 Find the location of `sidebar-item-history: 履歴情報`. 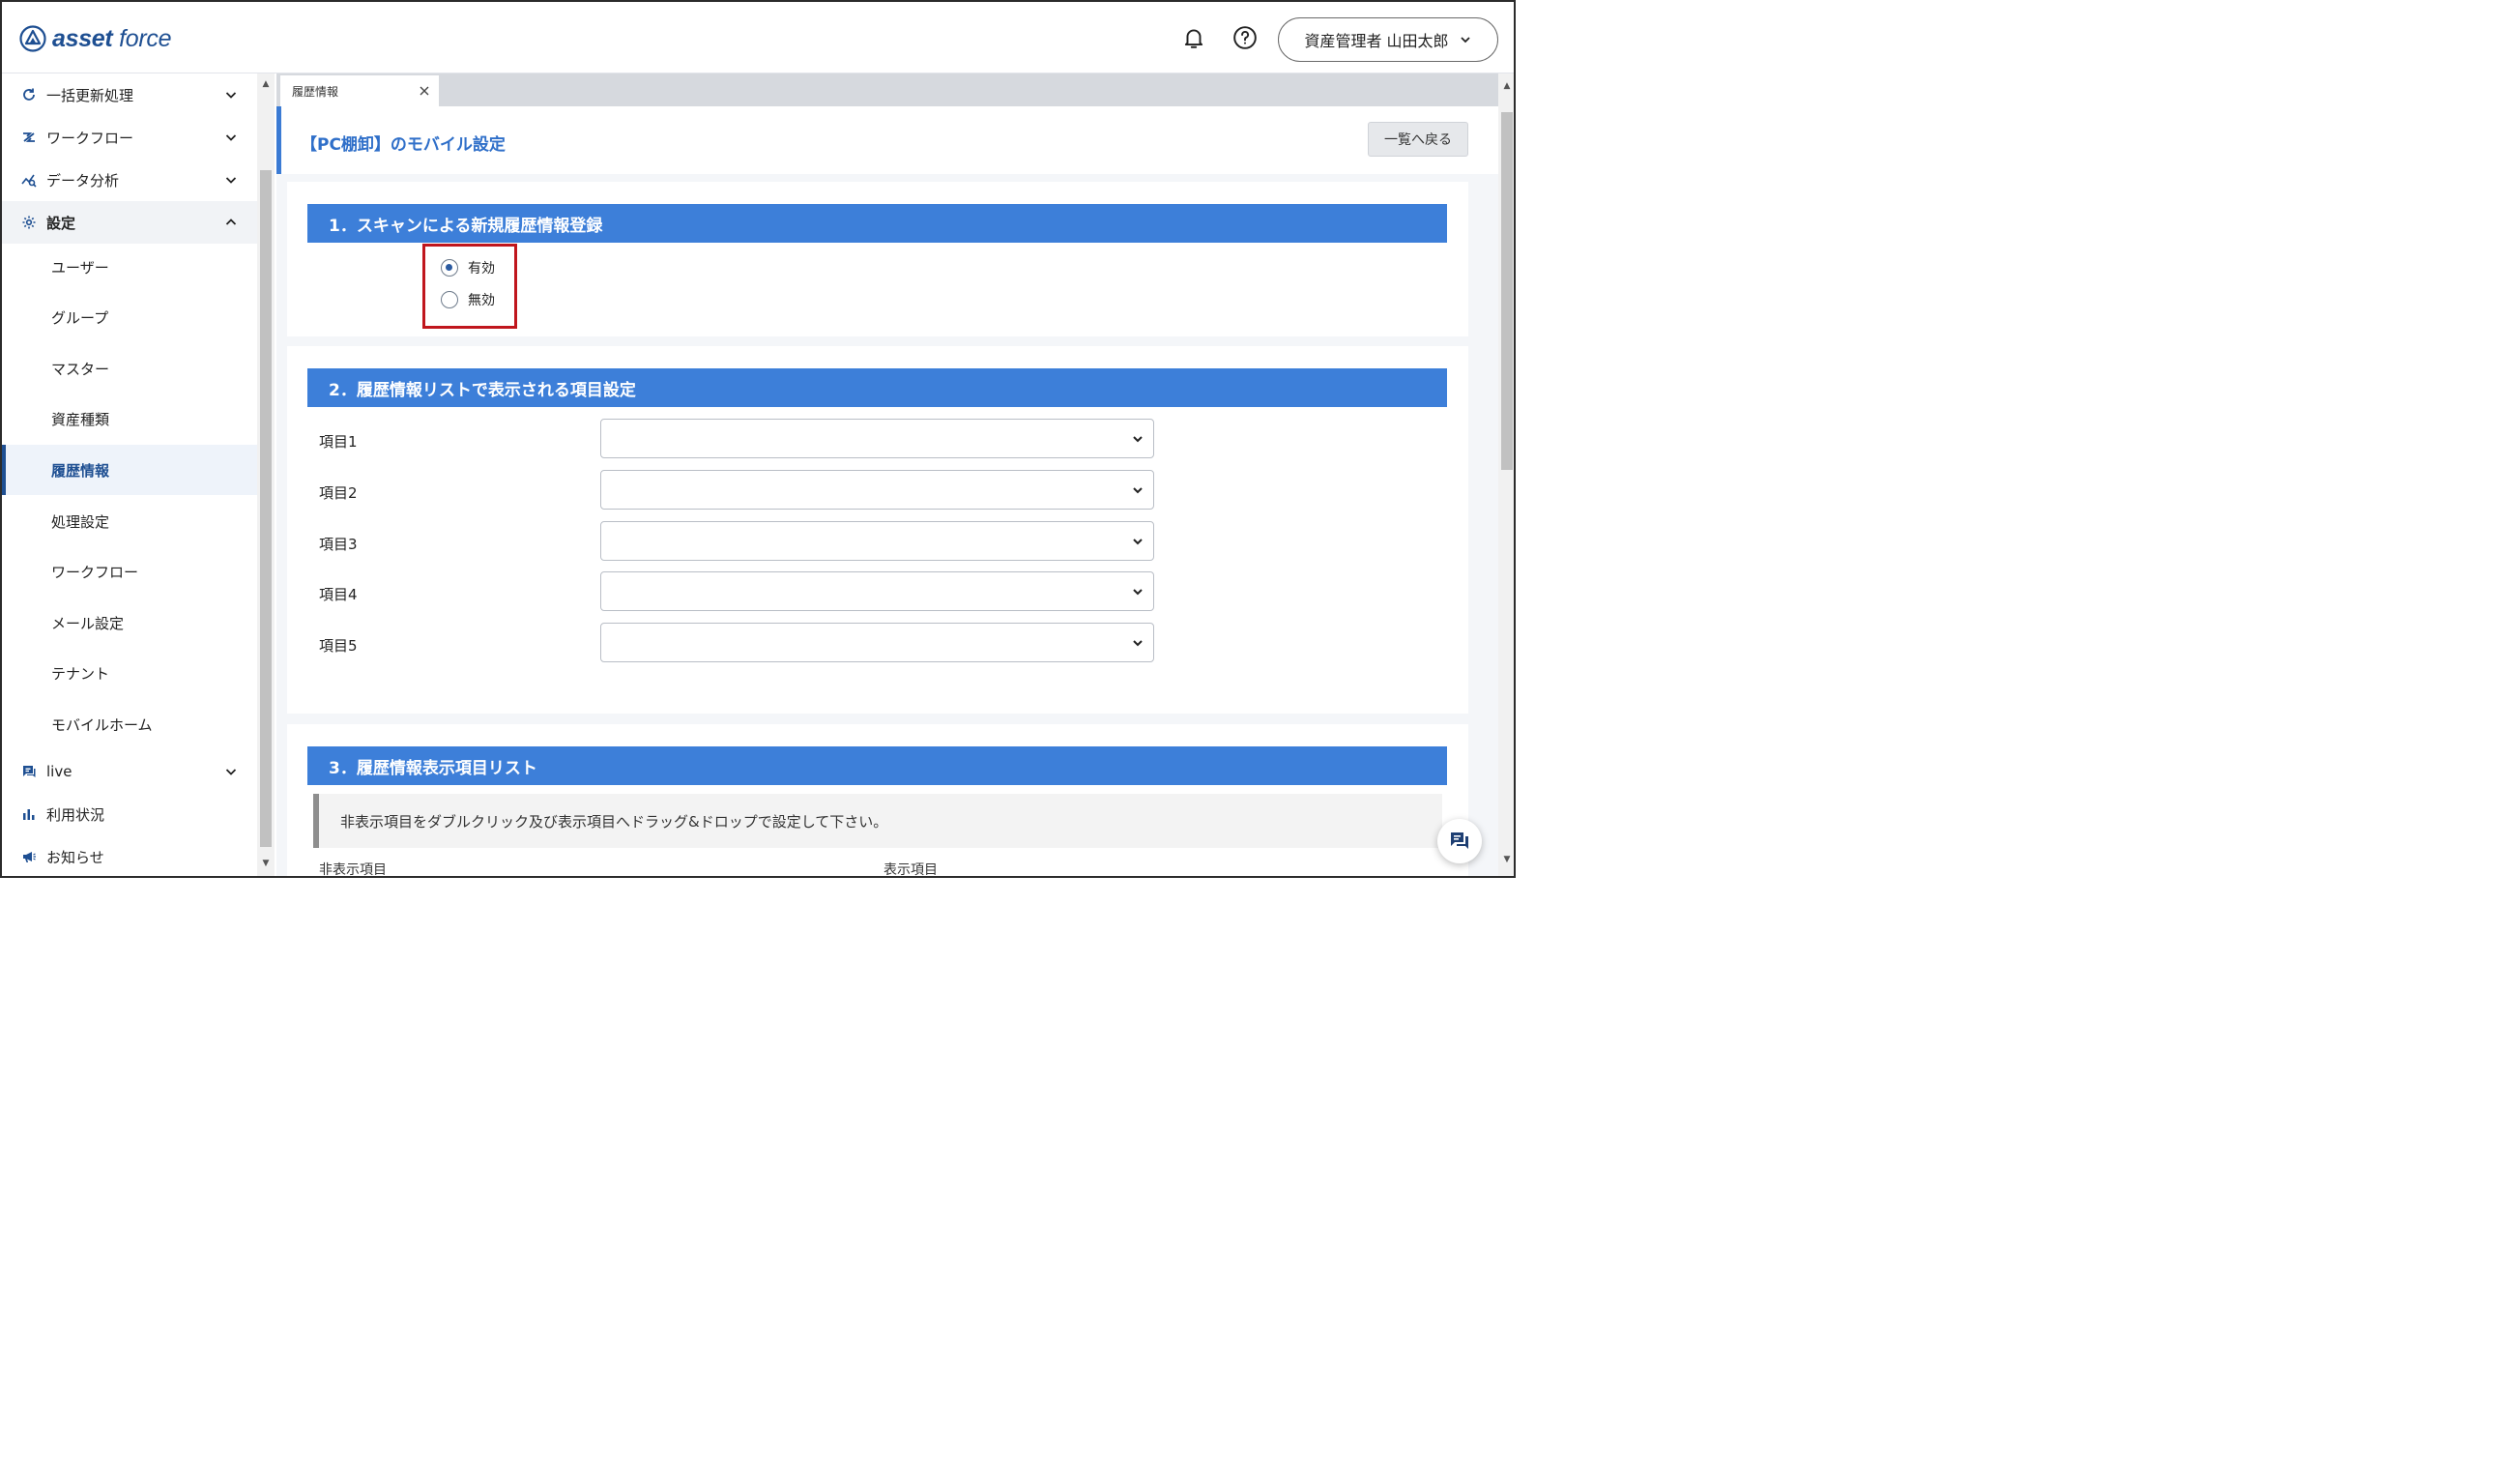

sidebar-item-history: 履歴情報 is located at coordinates (130, 470).